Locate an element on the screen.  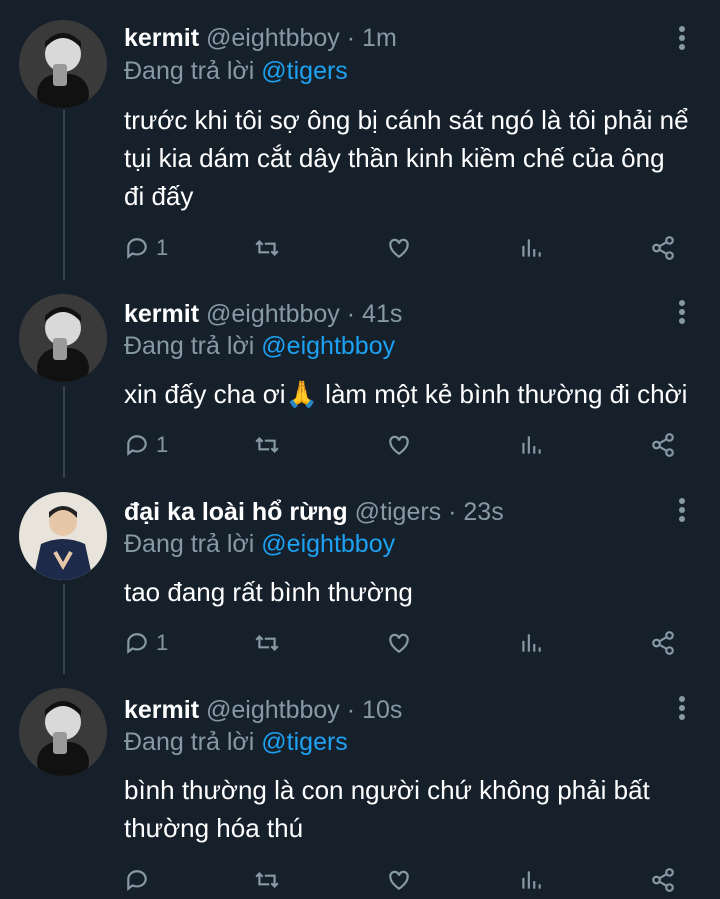
tweet-text-line: tao đang rất bình thường is located at coordinates (268, 592).